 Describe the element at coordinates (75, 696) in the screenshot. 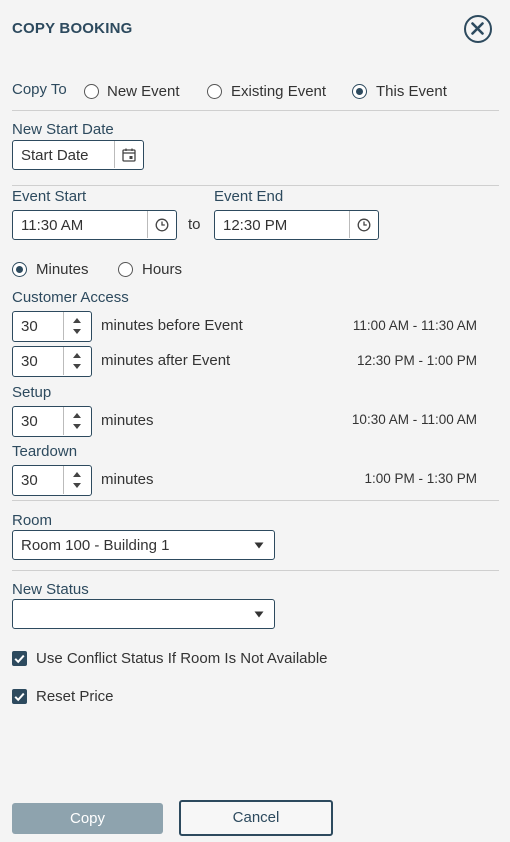

I see `reset-price-label: Reset Price` at that location.